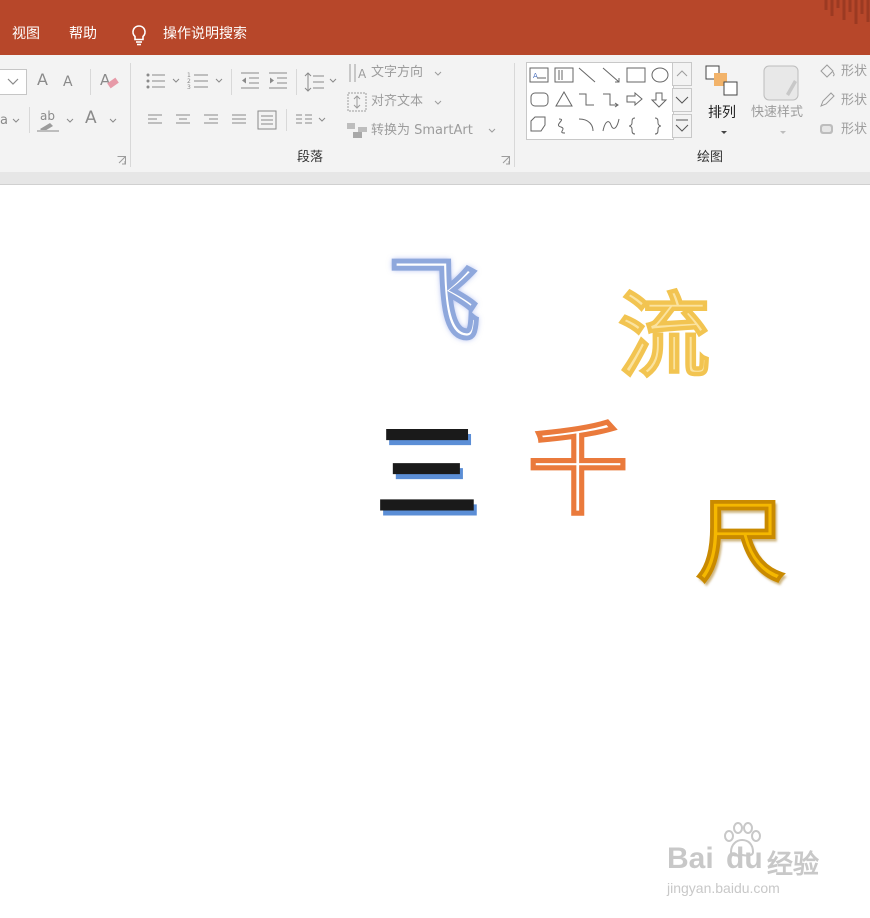 This screenshot has width=870, height=918. What do you see at coordinates (722, 82) in the screenshot?
I see `arrange-icon` at bounding box center [722, 82].